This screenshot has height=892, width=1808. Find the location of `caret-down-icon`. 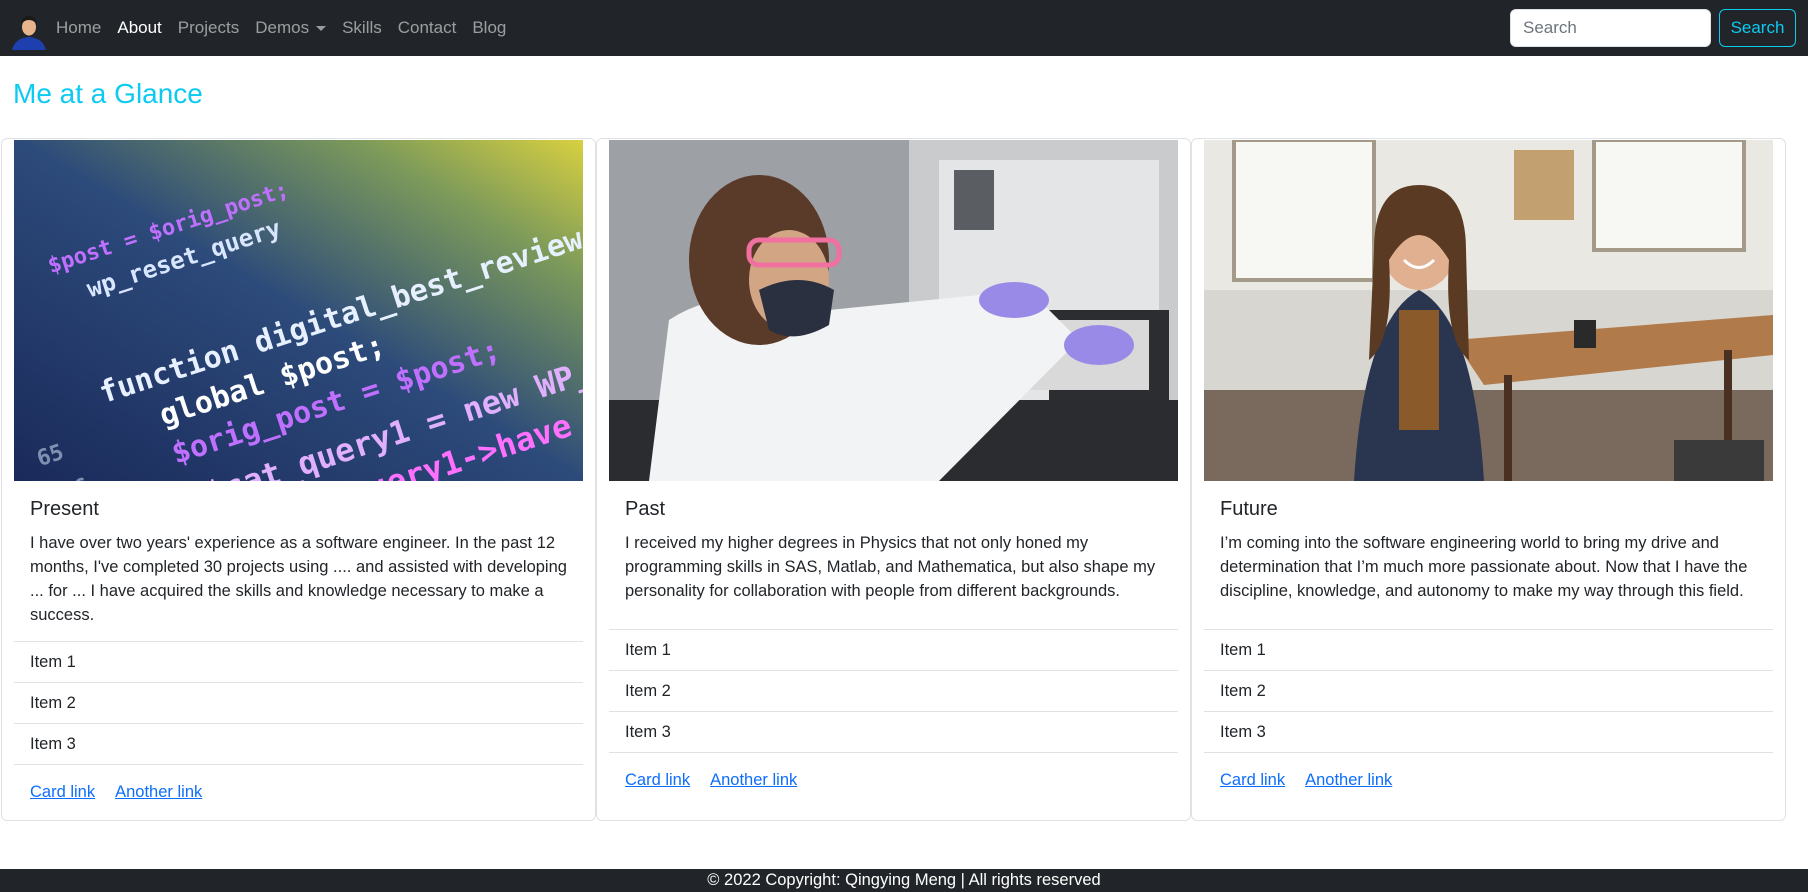

caret-down-icon is located at coordinates (321, 28).